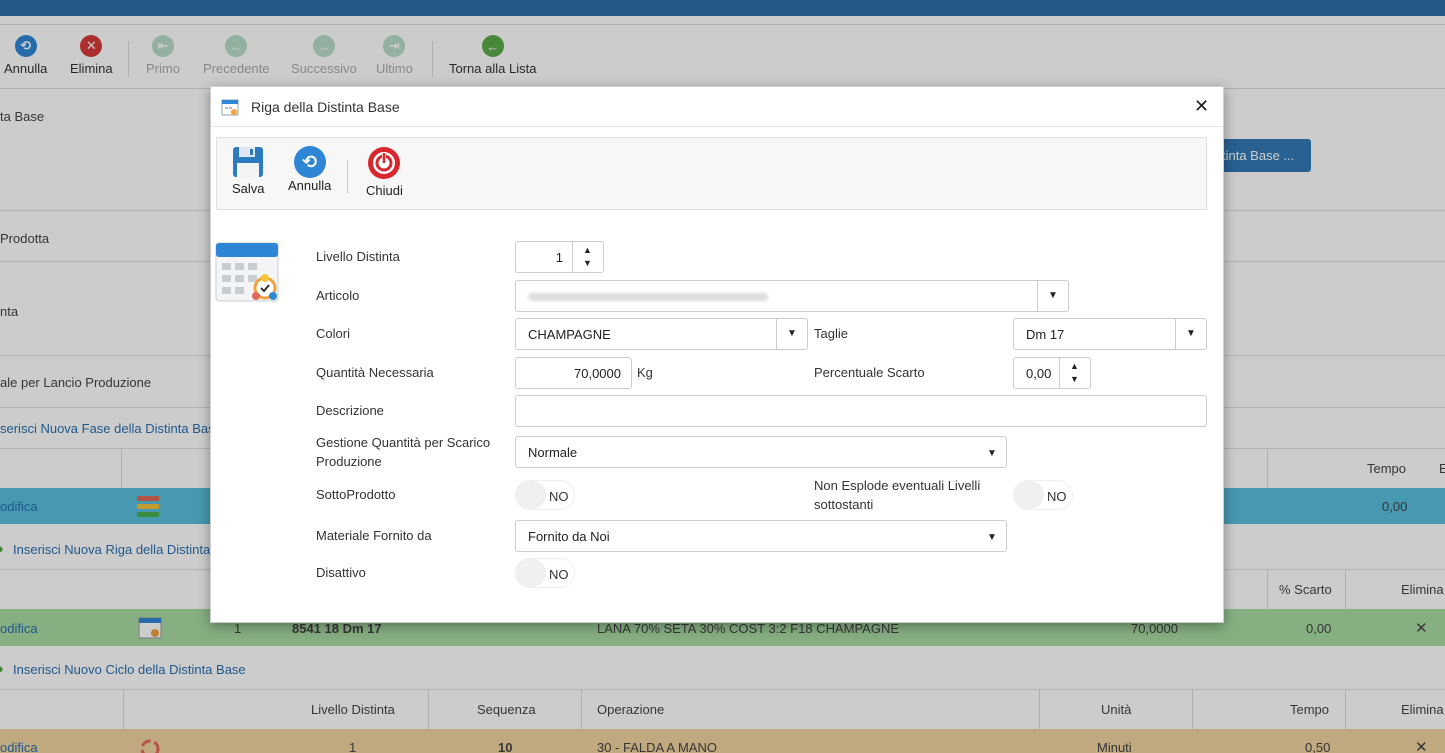 The image size is (1445, 753). Describe the element at coordinates (309, 162) in the screenshot. I see `undo-icon: ⟲` at that location.